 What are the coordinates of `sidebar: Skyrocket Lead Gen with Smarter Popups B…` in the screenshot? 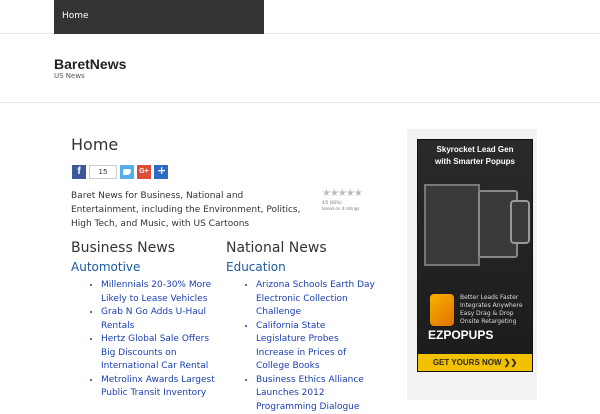 It's located at (472, 264).